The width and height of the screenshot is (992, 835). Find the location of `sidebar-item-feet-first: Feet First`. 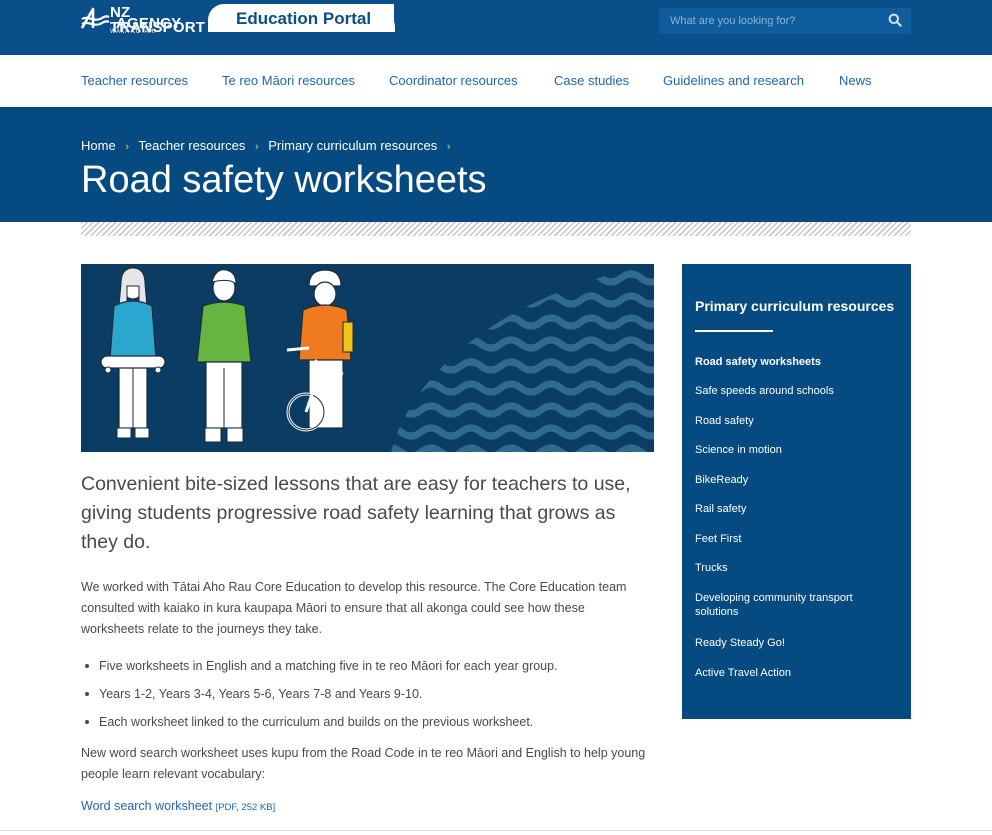

sidebar-item-feet-first: Feet First is located at coordinates (795, 539).